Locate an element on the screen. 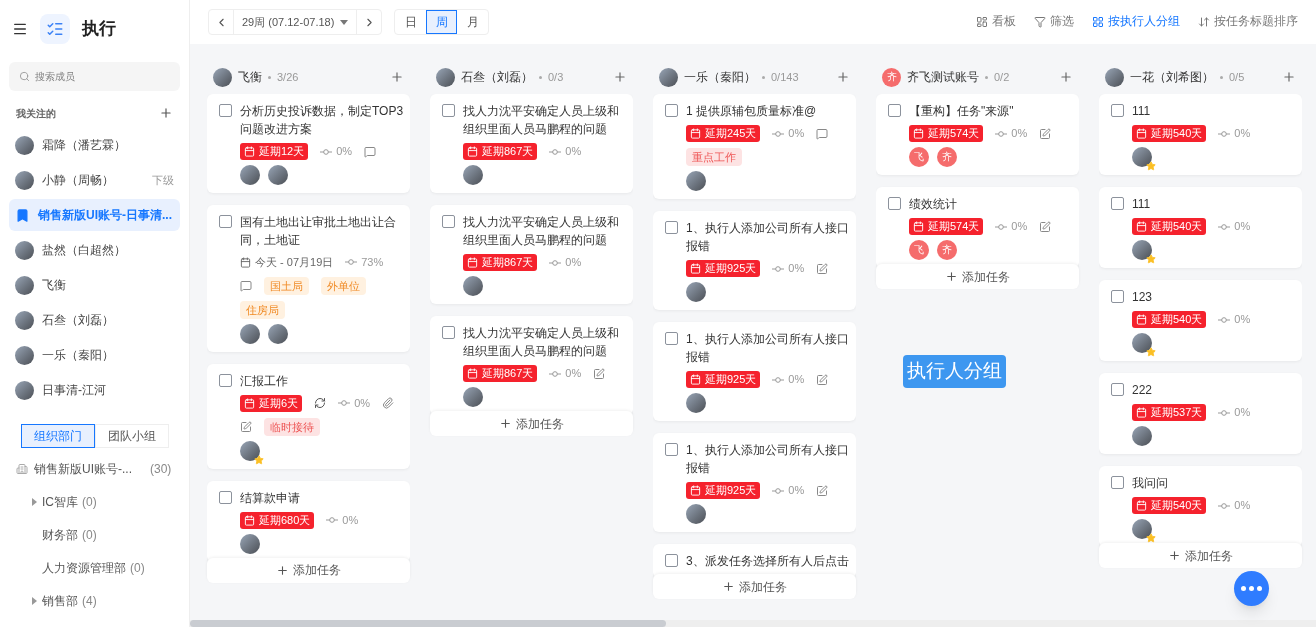 The image size is (1316, 627). toolbar-action: 看板 is located at coordinates (996, 22).